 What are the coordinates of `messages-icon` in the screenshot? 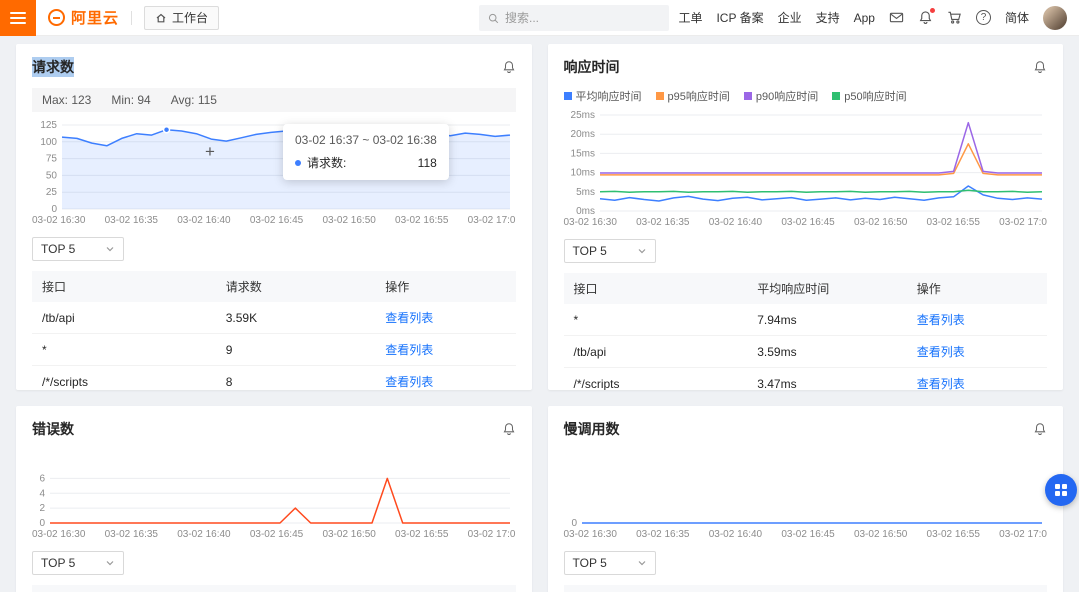 It's located at (896, 17).